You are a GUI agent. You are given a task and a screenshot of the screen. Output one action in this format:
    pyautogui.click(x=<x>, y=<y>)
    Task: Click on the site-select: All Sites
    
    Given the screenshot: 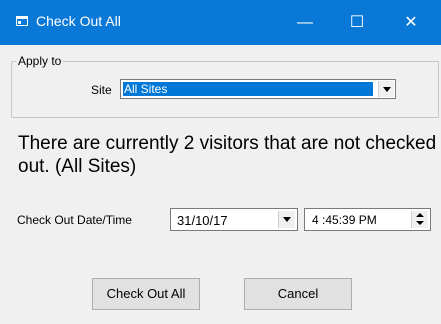 What is the action you would take?
    pyautogui.click(x=258, y=89)
    